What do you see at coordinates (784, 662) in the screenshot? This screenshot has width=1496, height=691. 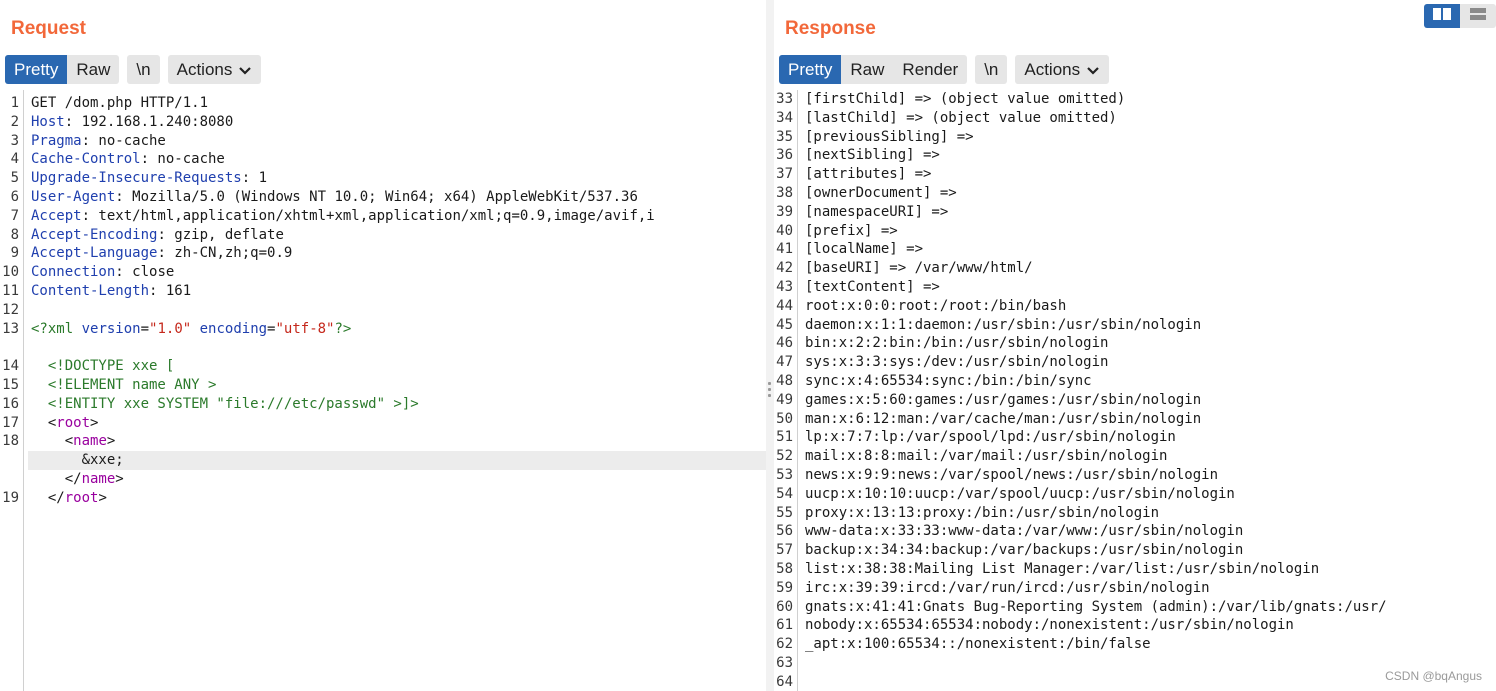 I see `line-number: 63` at bounding box center [784, 662].